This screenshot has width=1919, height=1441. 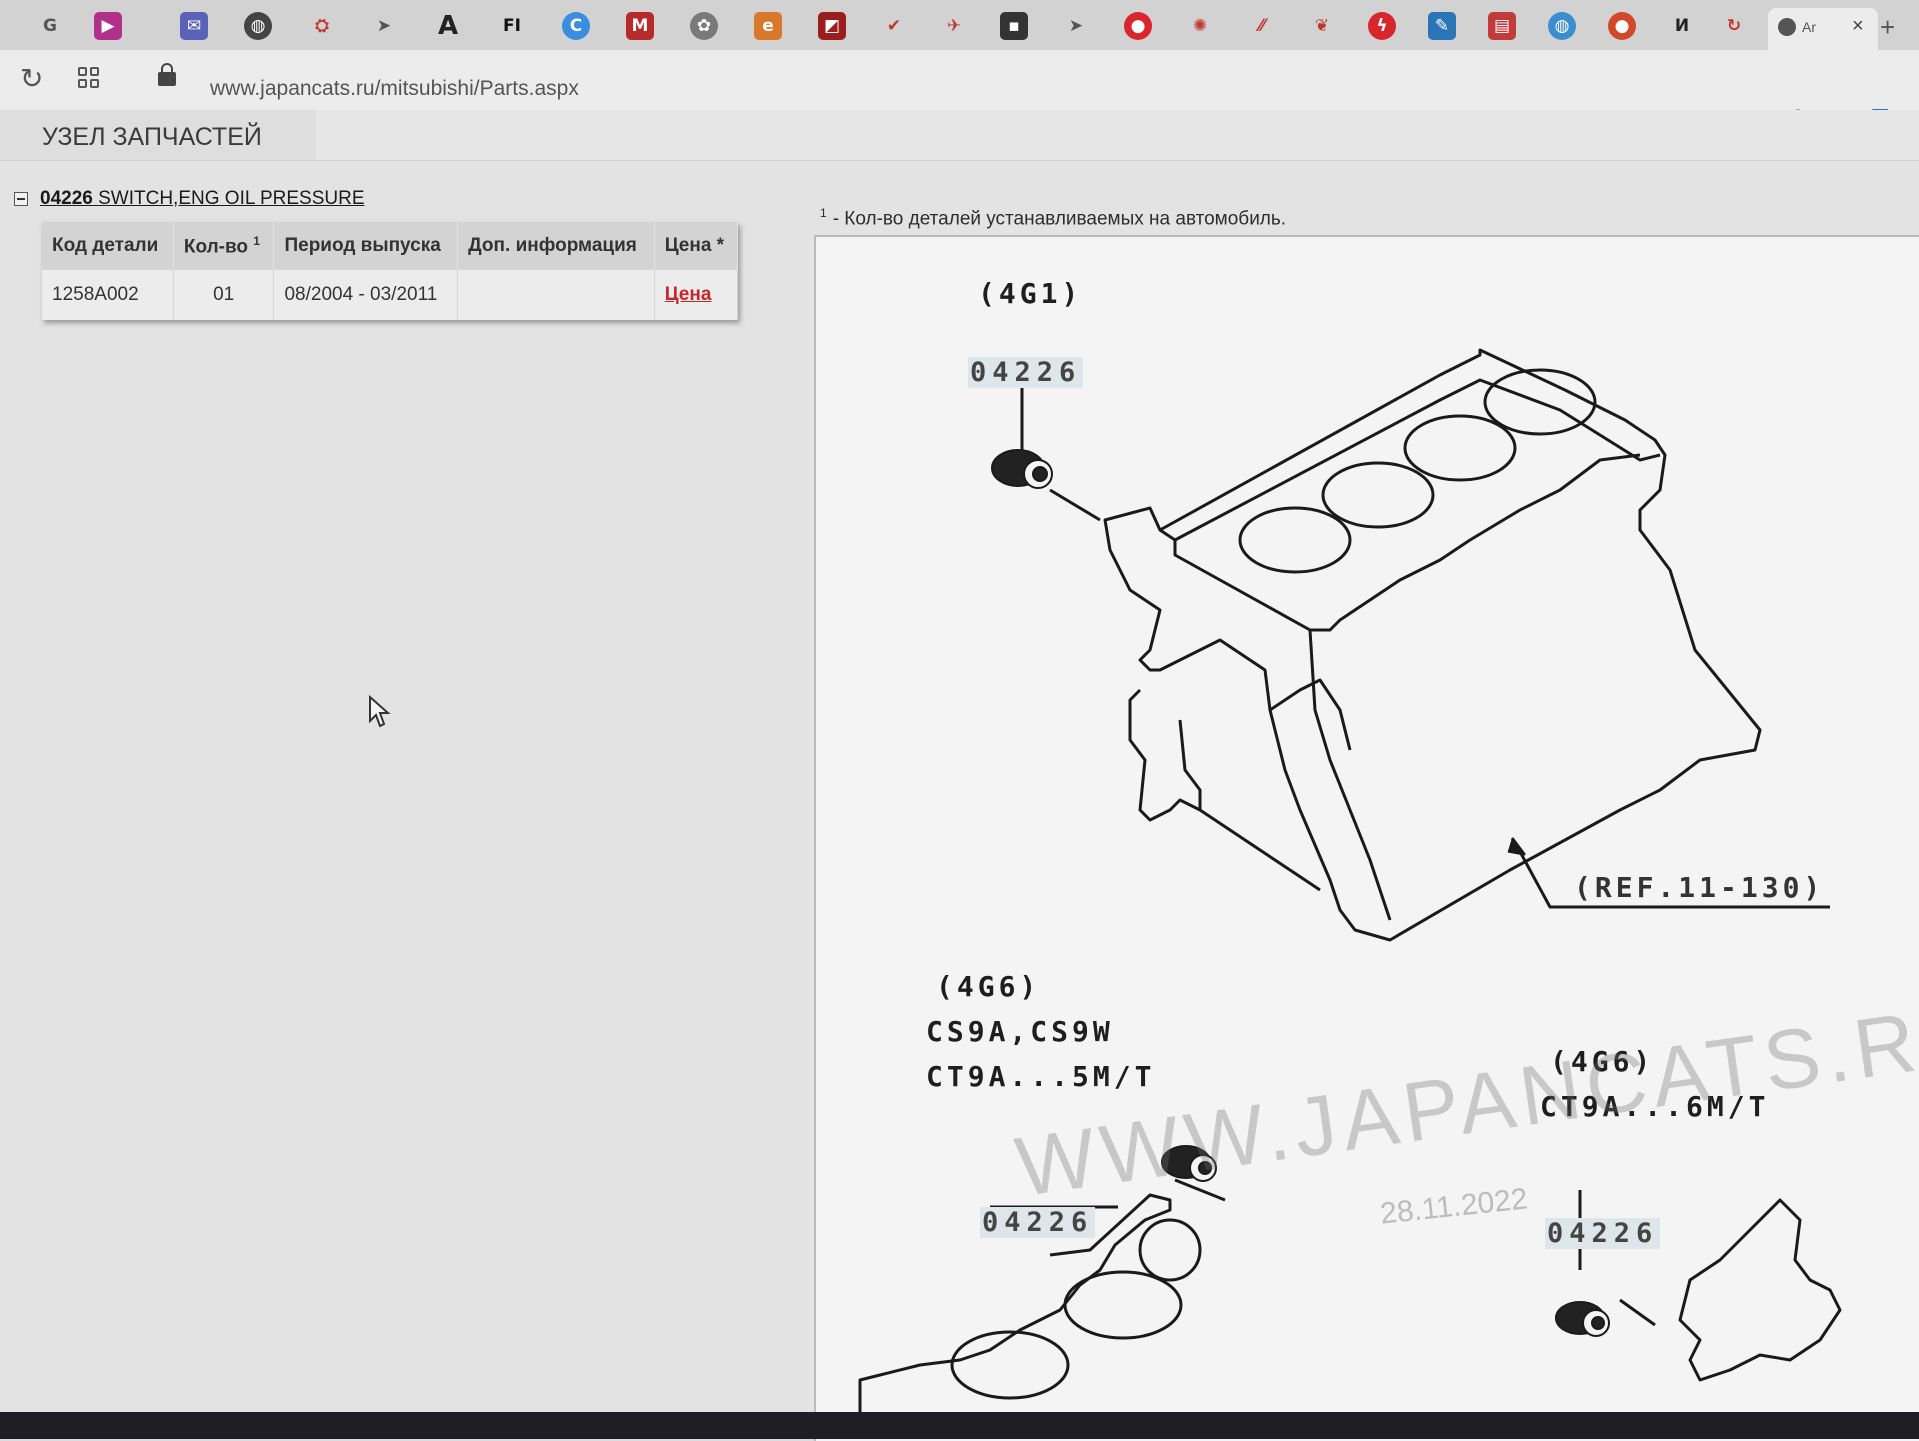 I want to click on n-icon: И, so click(x=1682, y=26).